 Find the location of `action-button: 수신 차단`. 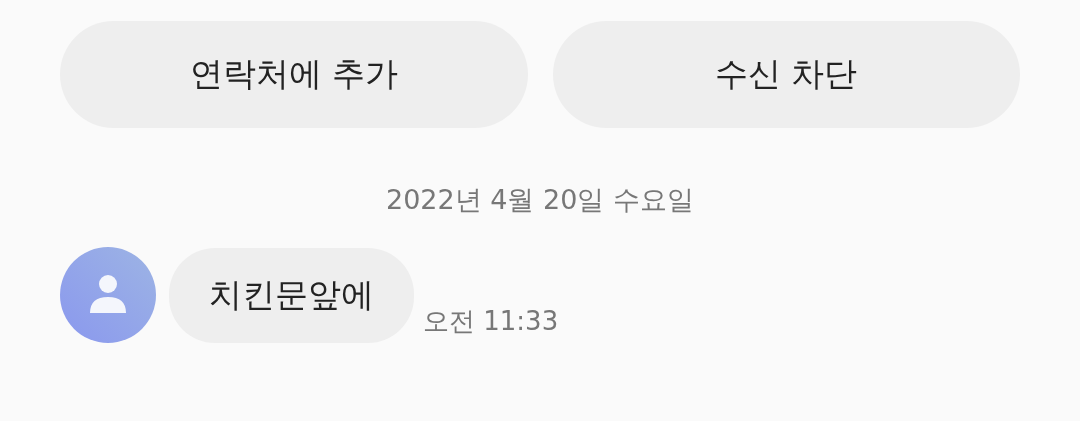

action-button: 수신 차단 is located at coordinates (786, 74).